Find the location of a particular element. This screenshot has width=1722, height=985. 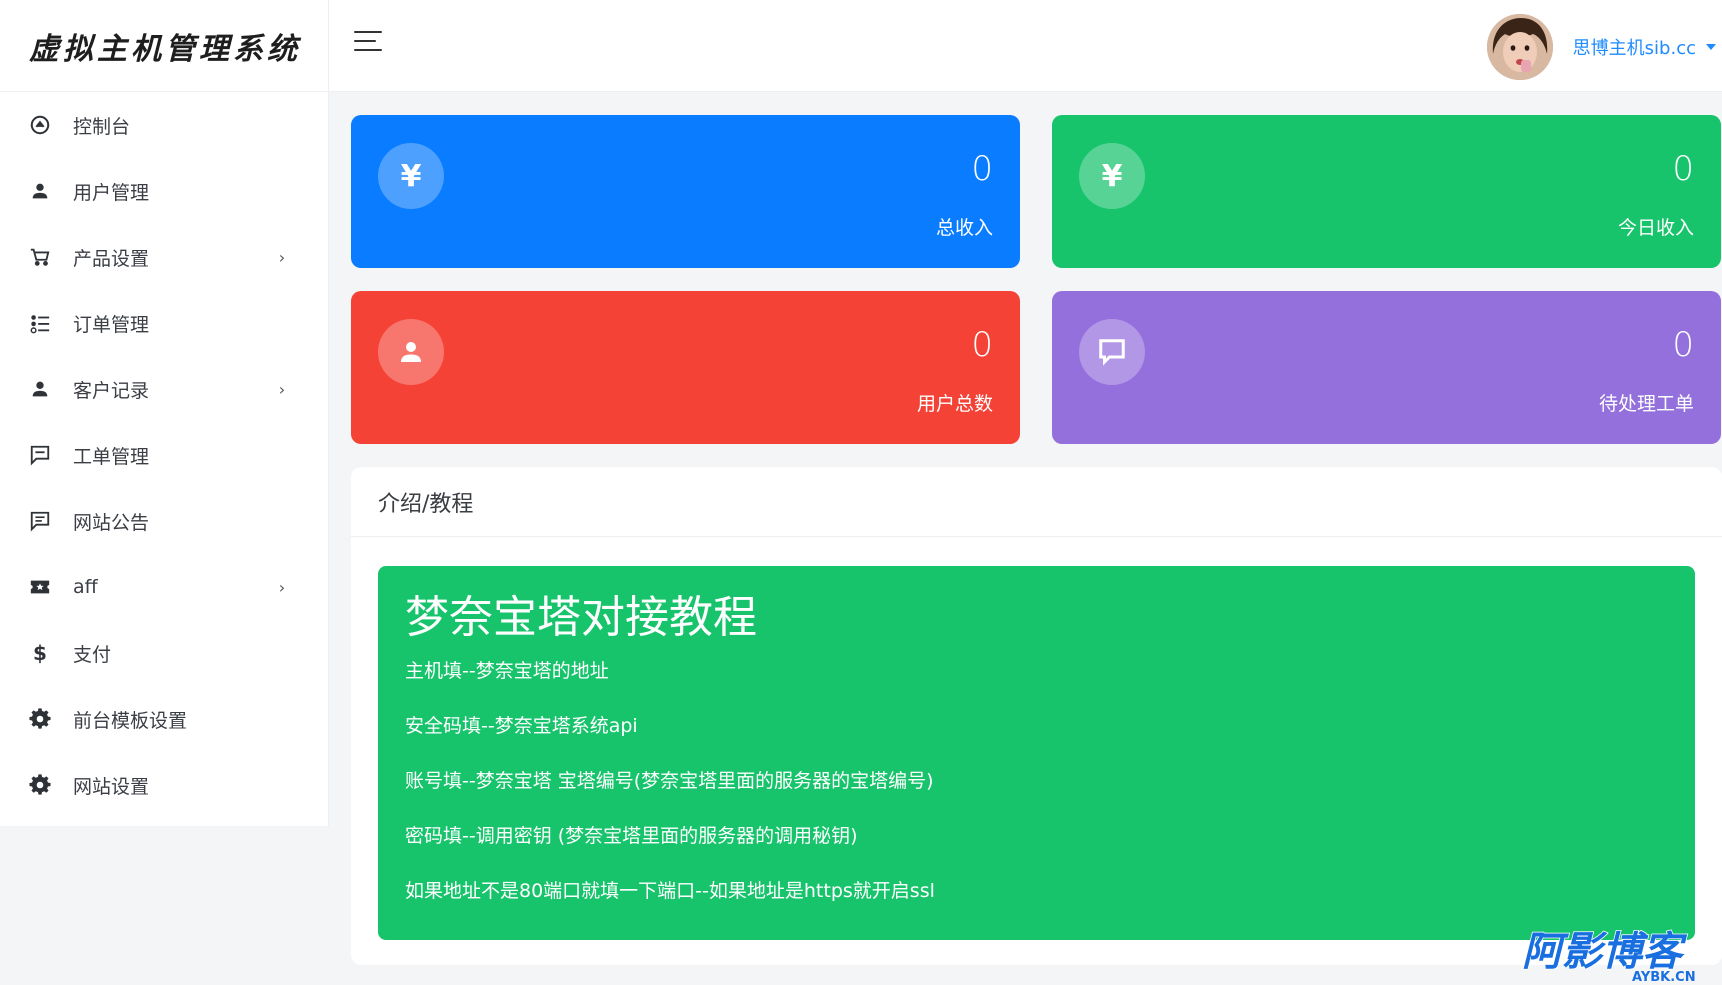

dashboard-icon is located at coordinates (40, 125).